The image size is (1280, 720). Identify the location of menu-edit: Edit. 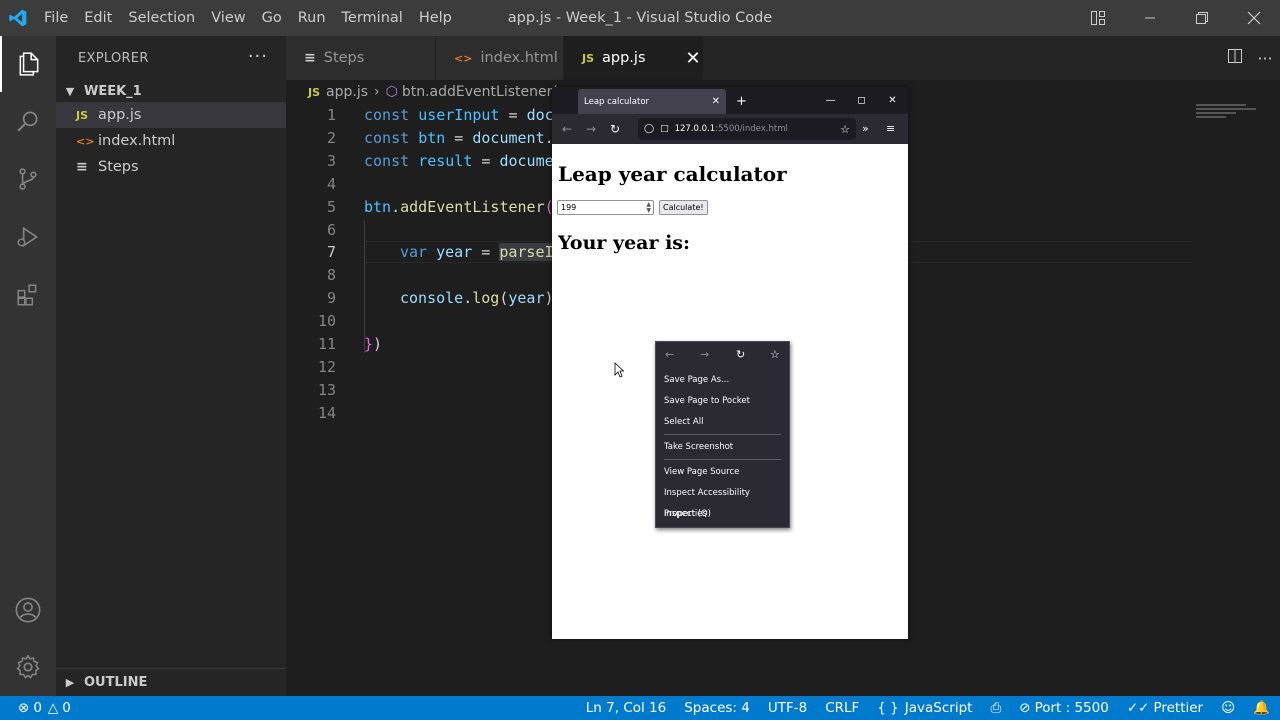
(98, 18).